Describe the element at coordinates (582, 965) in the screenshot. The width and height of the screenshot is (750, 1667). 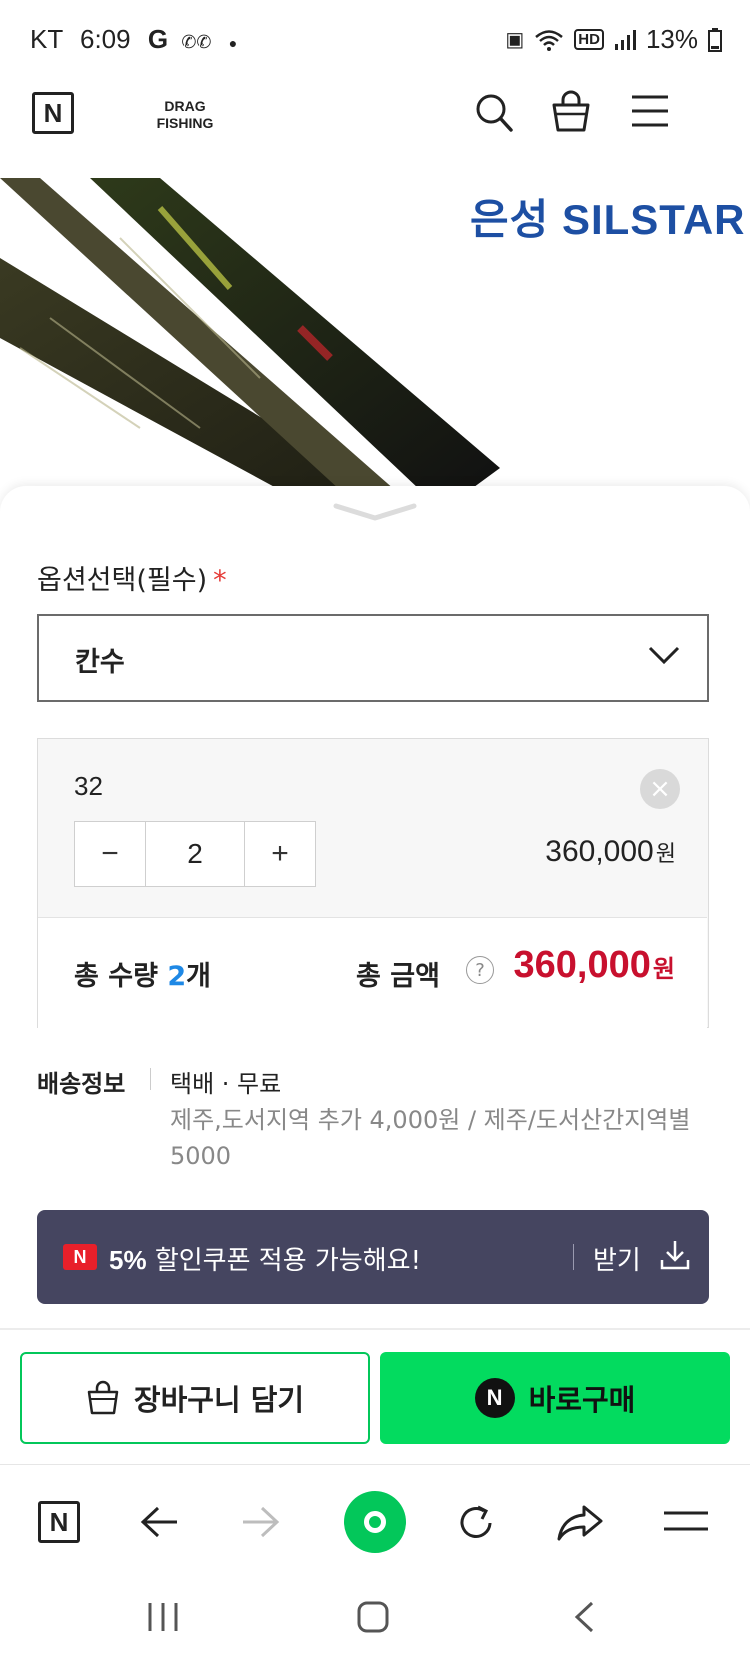
I see `total-amount-value: 360,000` at that location.